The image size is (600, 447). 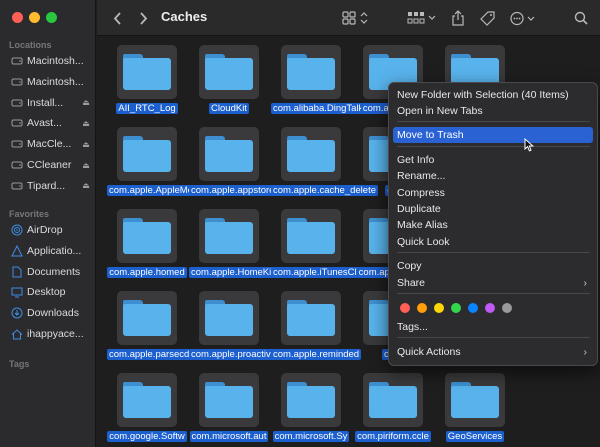 I want to click on menu-item-label: Quick Look, so click(x=423, y=242).